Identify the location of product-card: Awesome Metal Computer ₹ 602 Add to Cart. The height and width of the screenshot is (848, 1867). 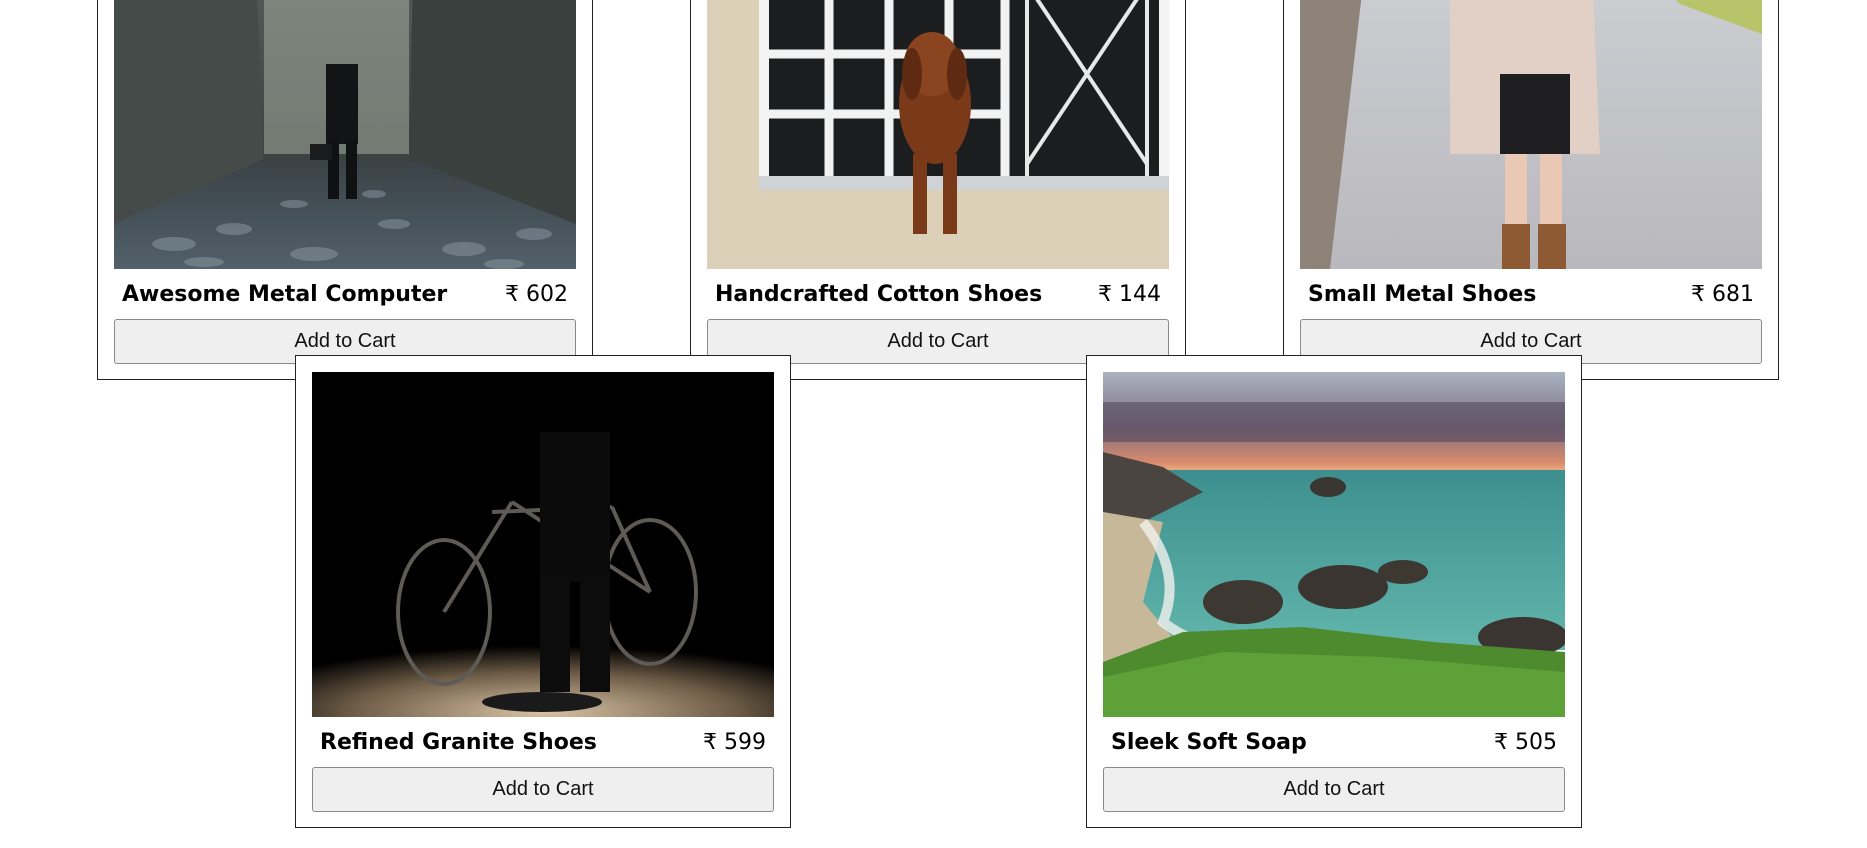
(345, 190).